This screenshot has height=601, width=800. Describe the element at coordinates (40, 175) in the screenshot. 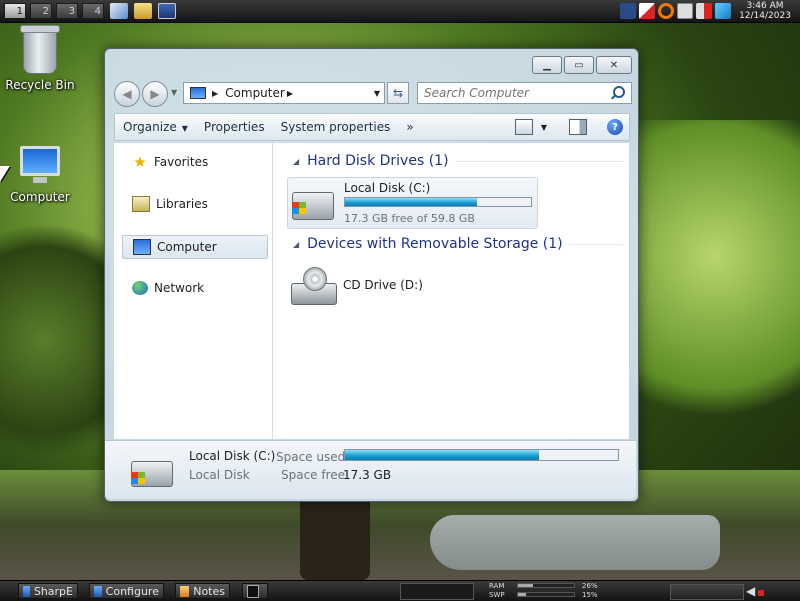

I see `desktop-computer: Computer` at that location.